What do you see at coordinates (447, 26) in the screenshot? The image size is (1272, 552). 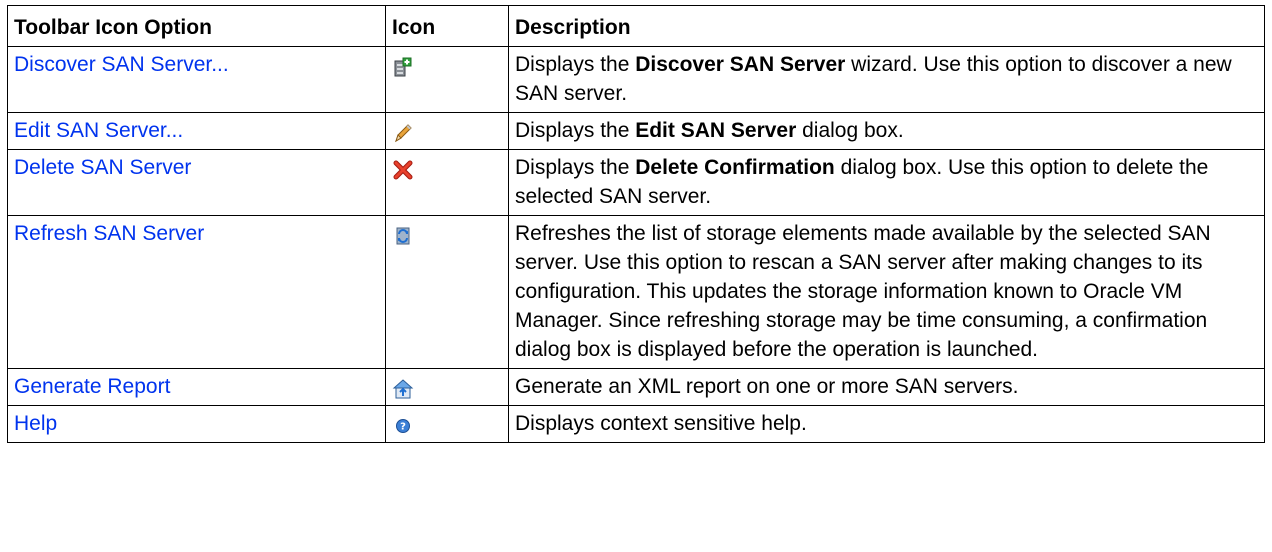 I see `header-icon: Icon` at bounding box center [447, 26].